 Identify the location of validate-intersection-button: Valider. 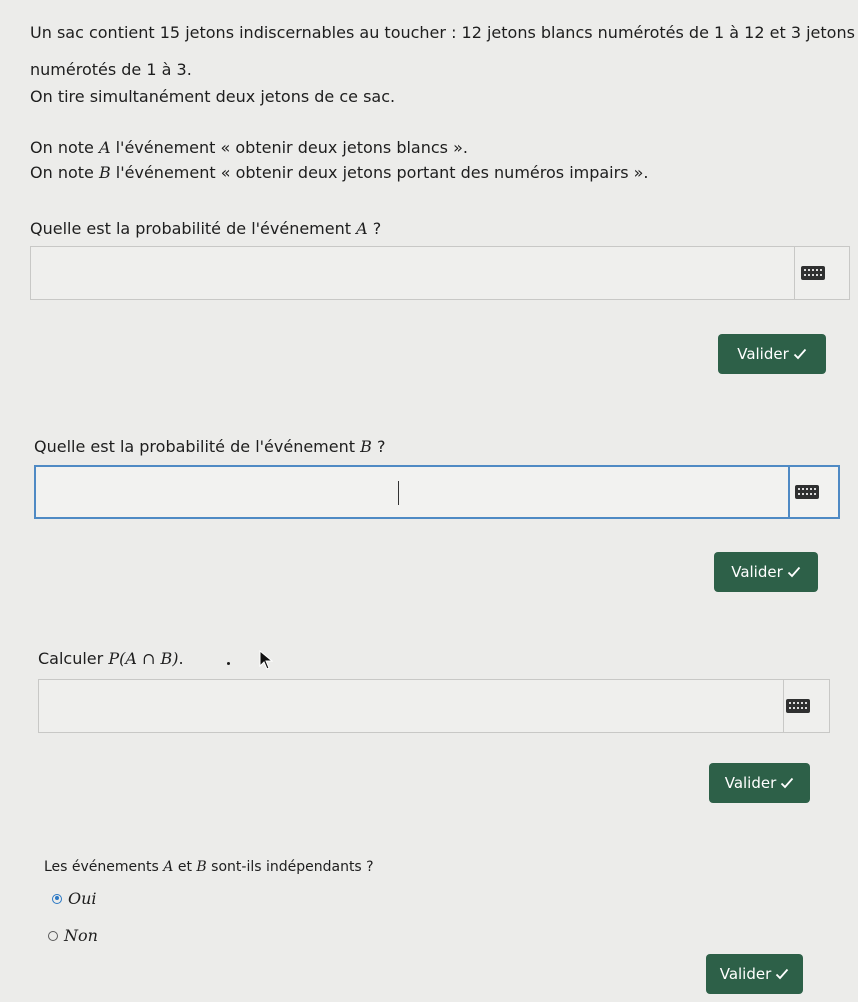
(759, 783).